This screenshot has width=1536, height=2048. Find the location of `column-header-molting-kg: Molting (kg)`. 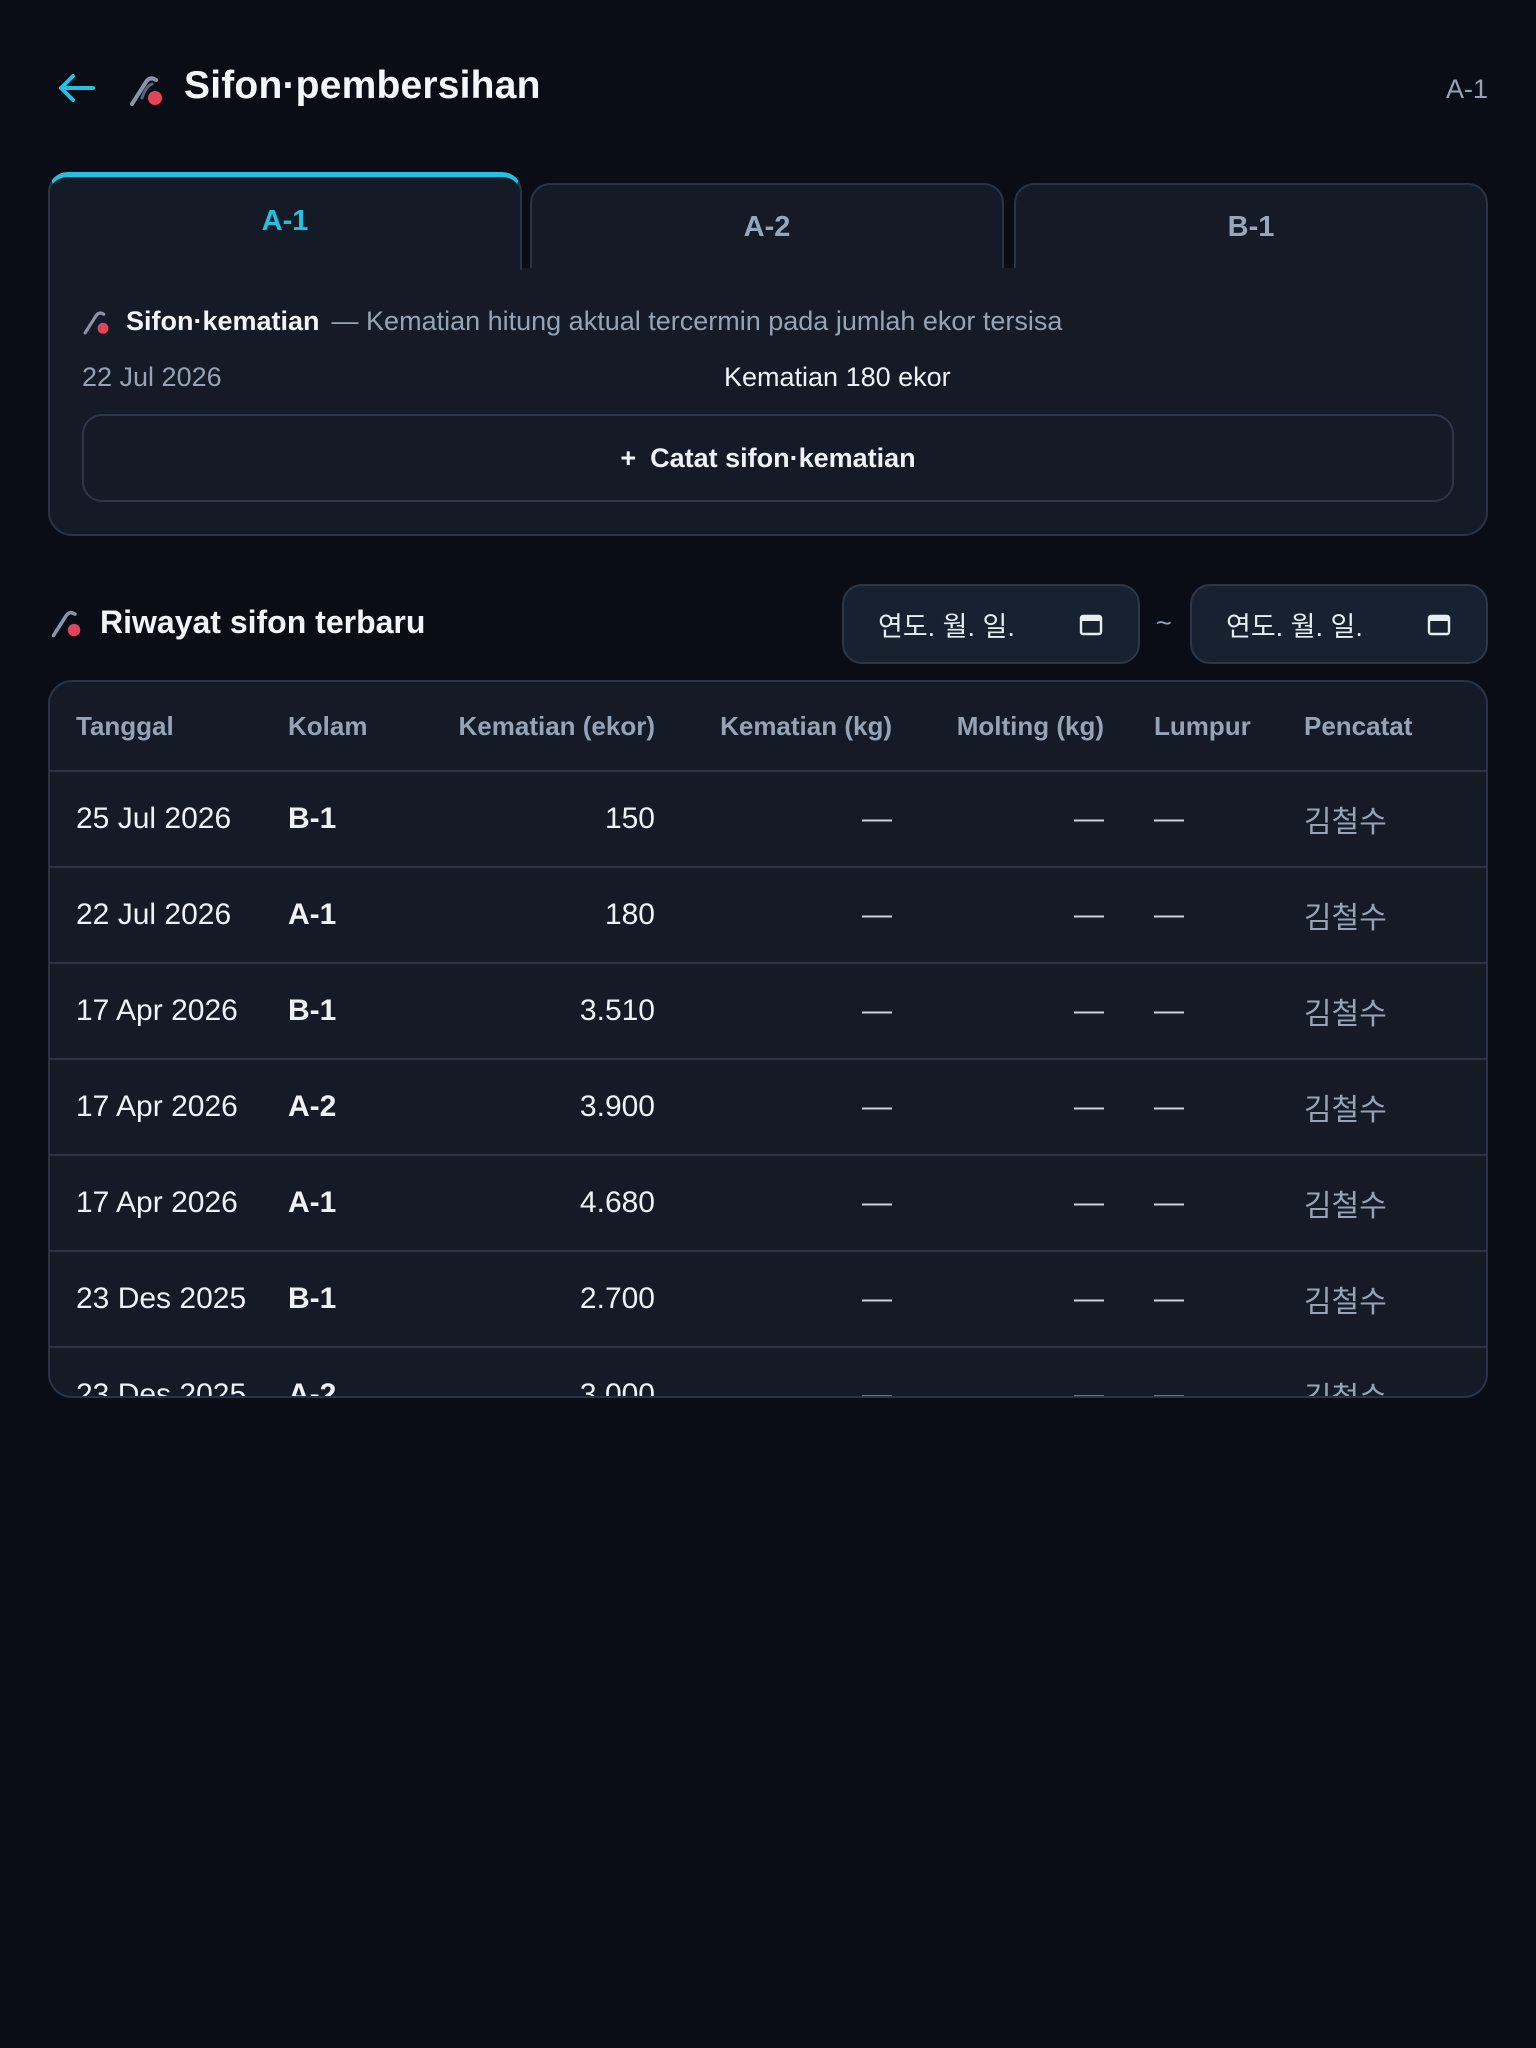

column-header-molting-kg: Molting (kg) is located at coordinates (998, 727).